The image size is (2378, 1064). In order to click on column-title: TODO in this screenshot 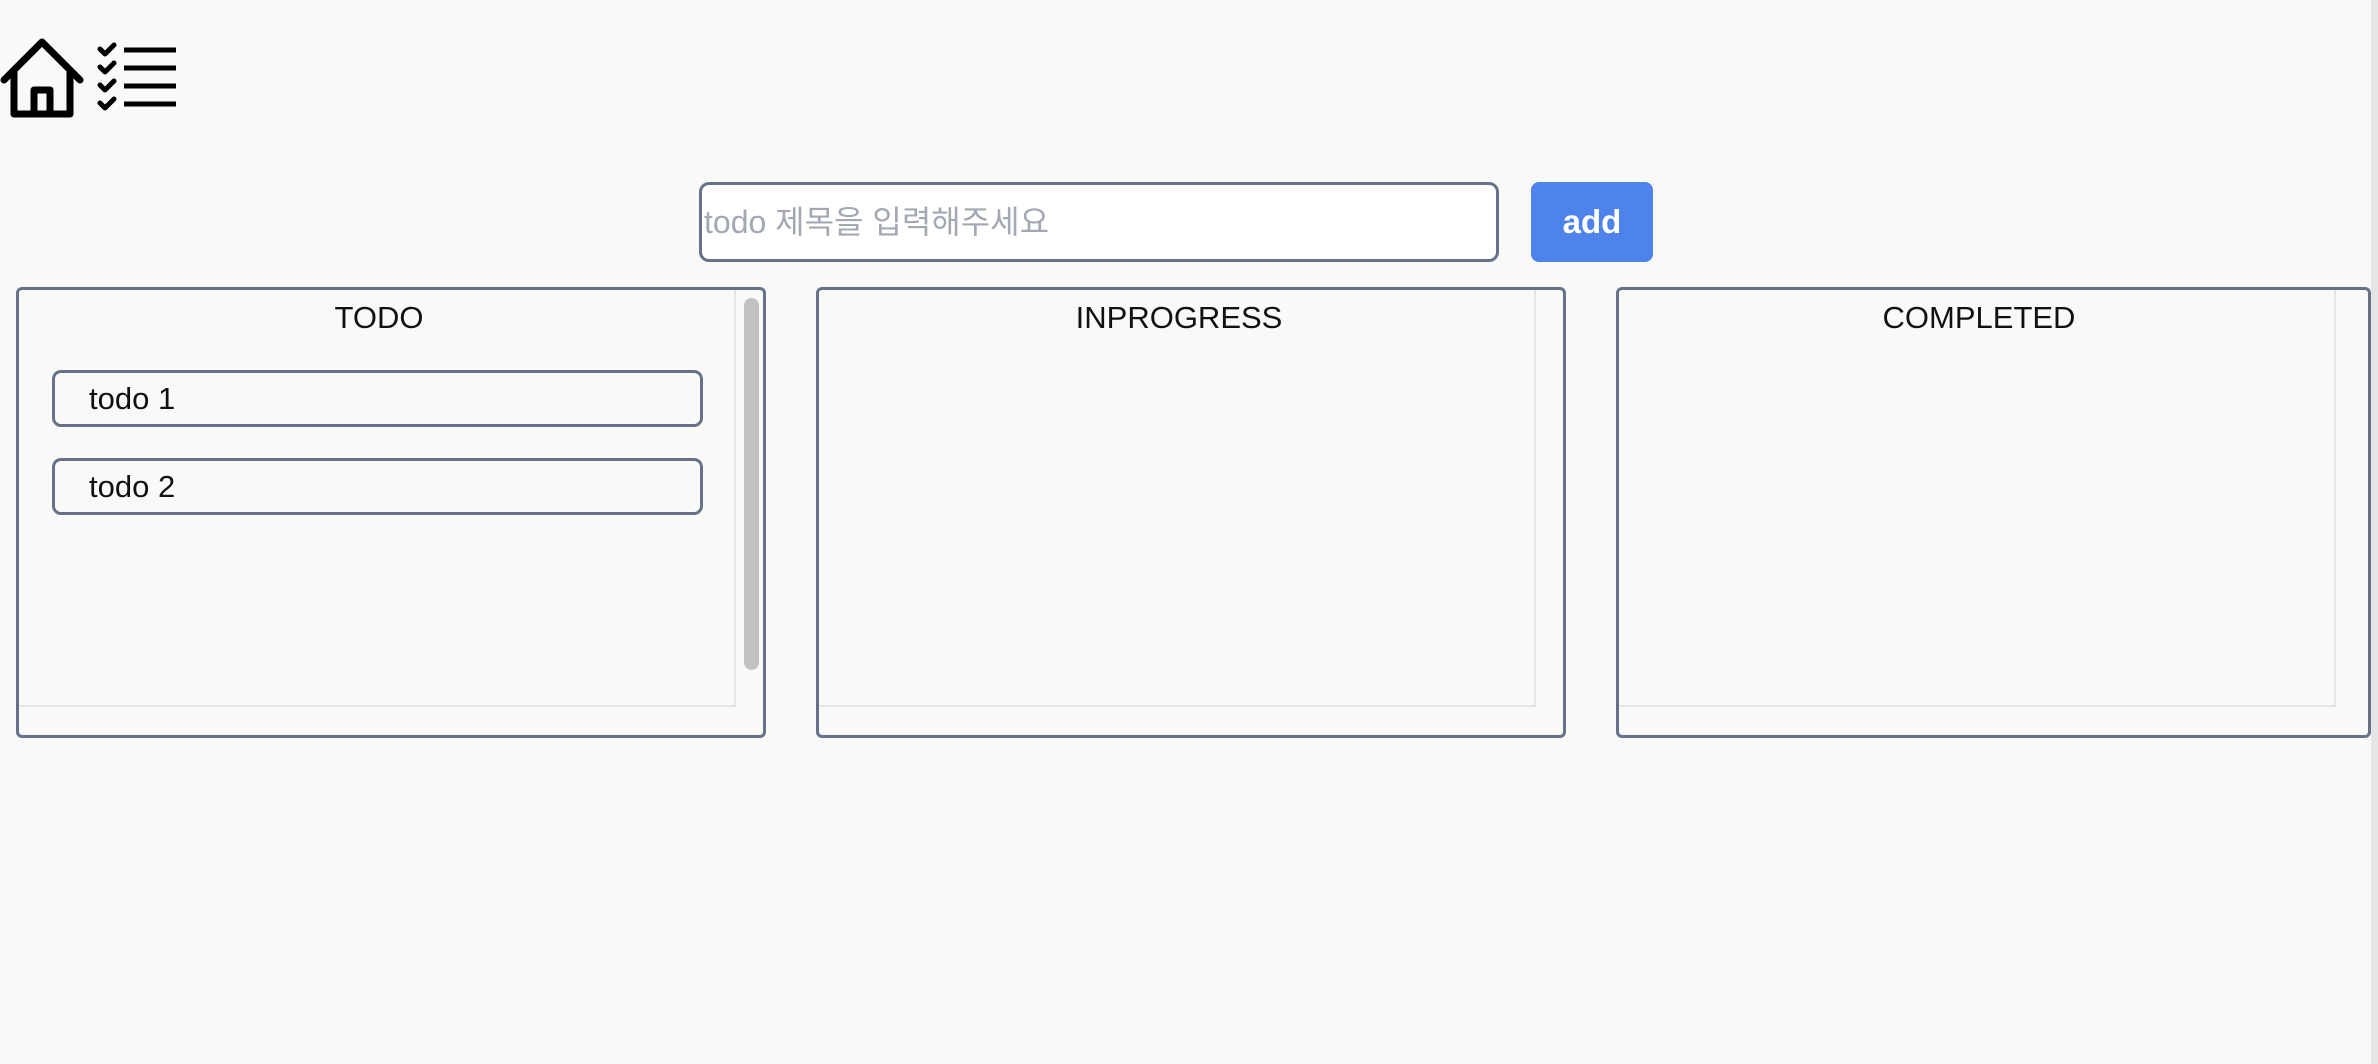, I will do `click(379, 317)`.